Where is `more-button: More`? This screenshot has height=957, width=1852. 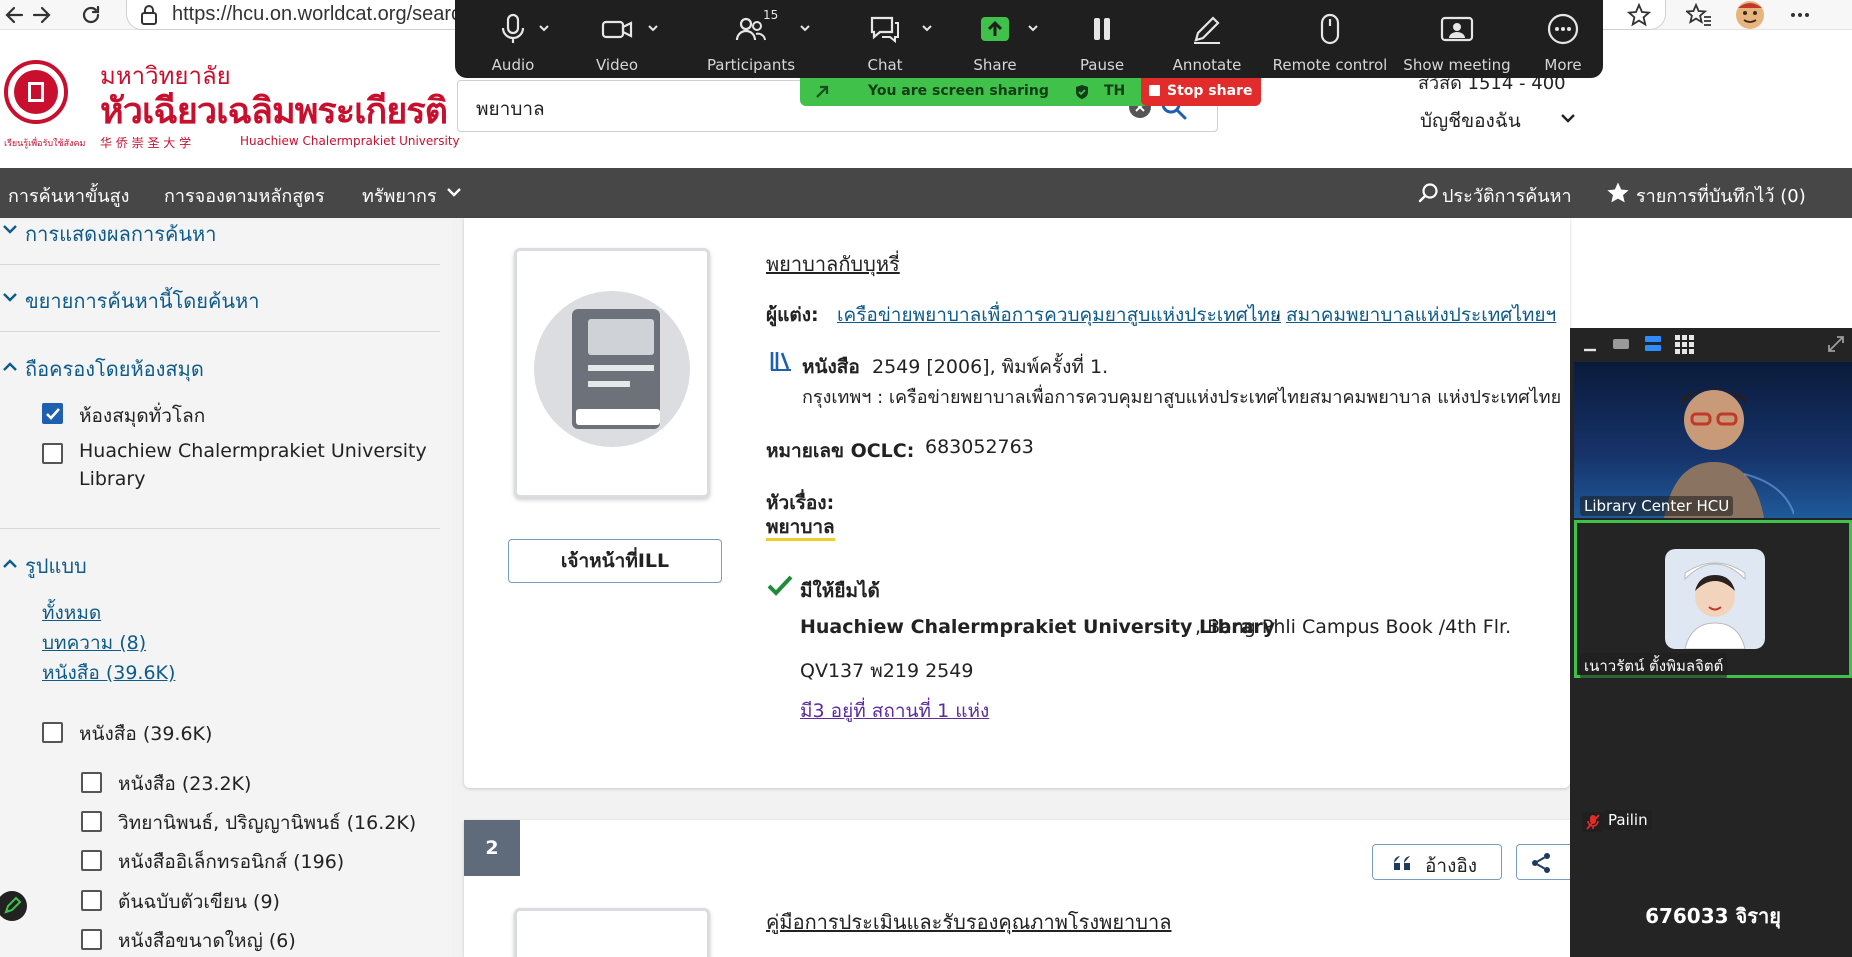 more-button: More is located at coordinates (1563, 39).